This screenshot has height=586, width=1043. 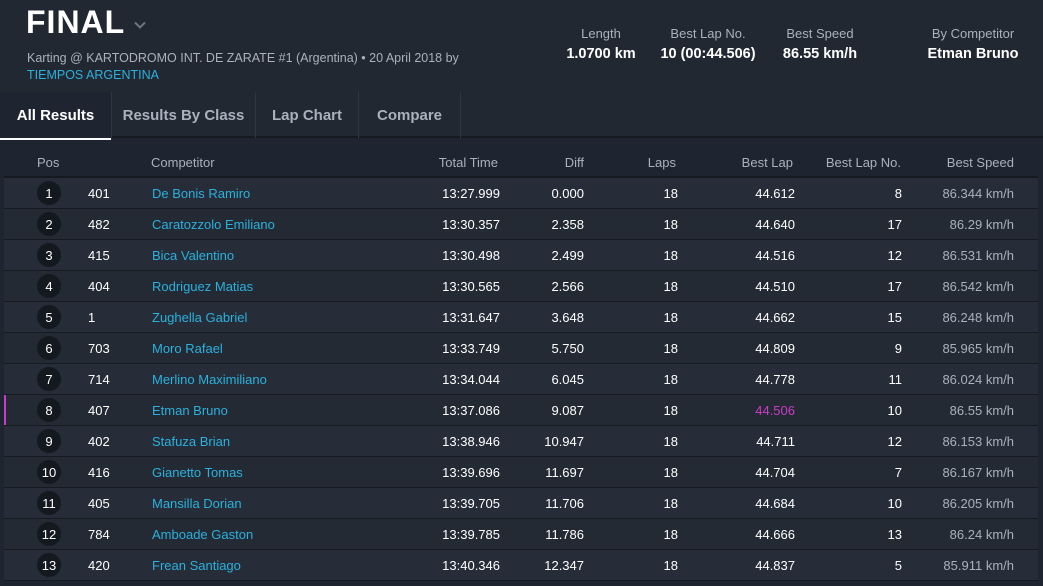 I want to click on position-badge: 12, so click(x=49, y=534).